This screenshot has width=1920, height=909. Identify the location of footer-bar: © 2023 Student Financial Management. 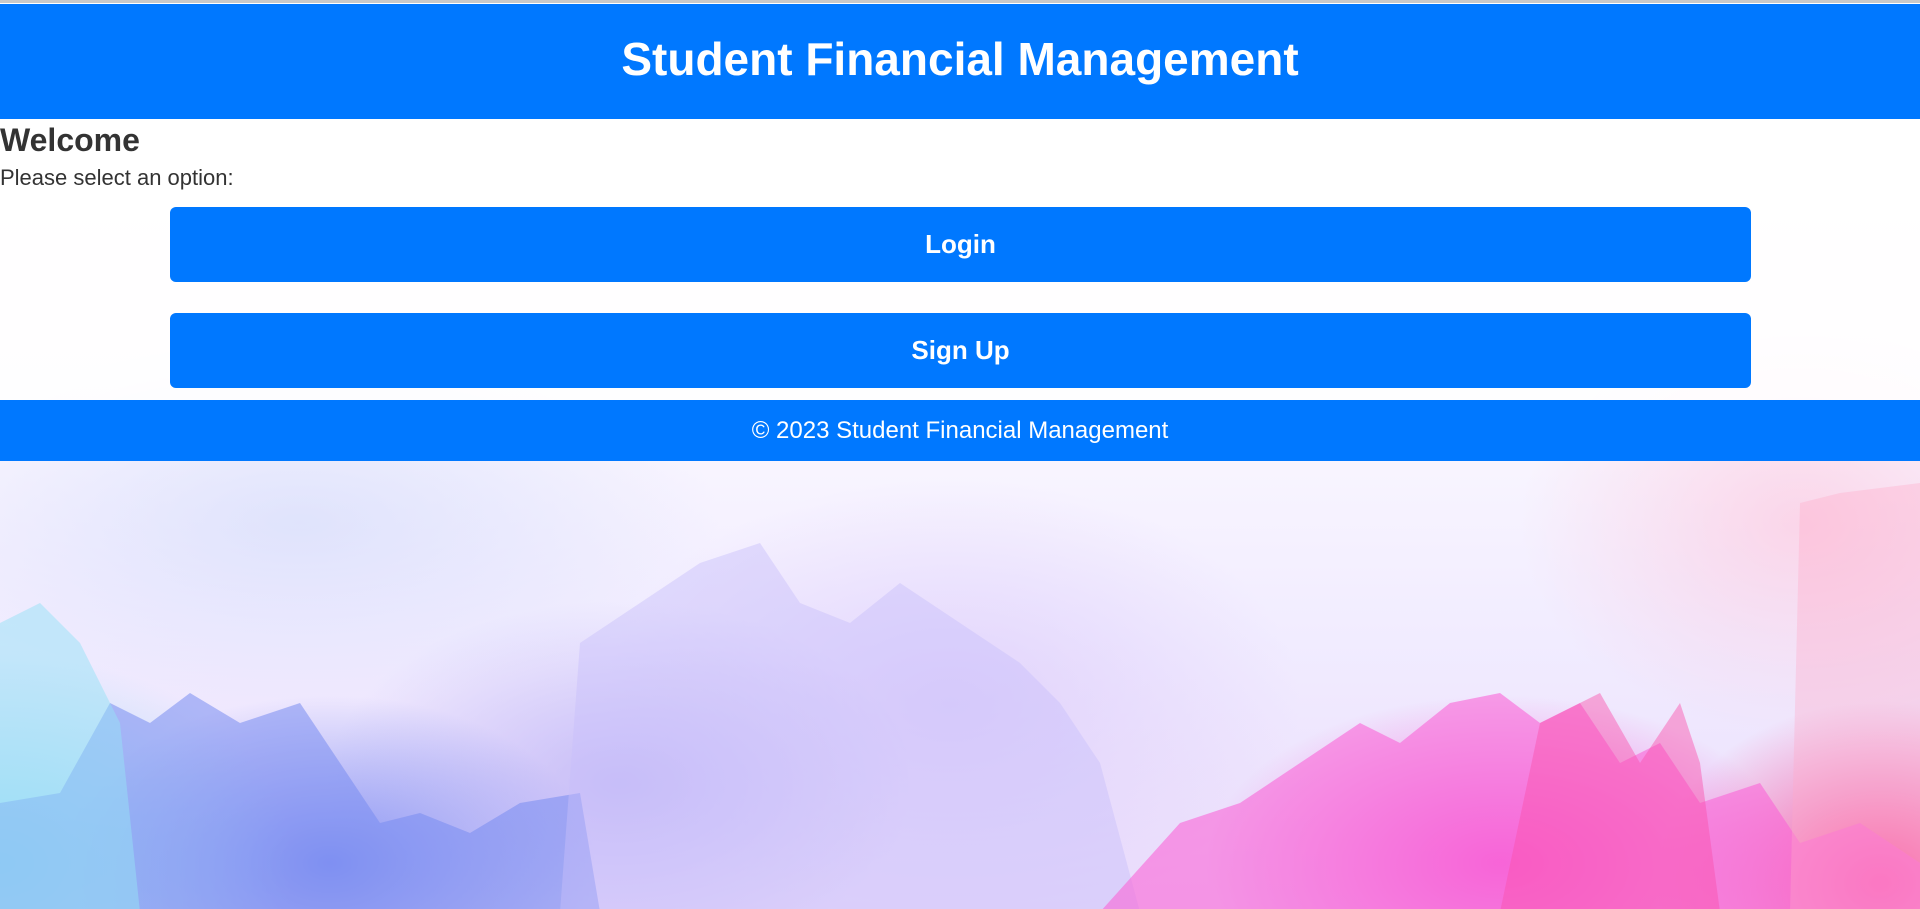
(960, 430).